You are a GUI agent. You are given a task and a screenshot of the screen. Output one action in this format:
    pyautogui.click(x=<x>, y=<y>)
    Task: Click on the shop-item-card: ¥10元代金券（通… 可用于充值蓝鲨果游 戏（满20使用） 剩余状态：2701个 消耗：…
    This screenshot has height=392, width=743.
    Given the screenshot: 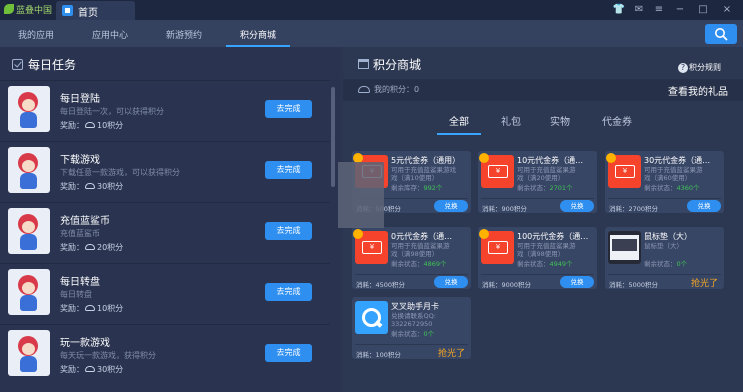 What is the action you would take?
    pyautogui.click(x=537, y=182)
    